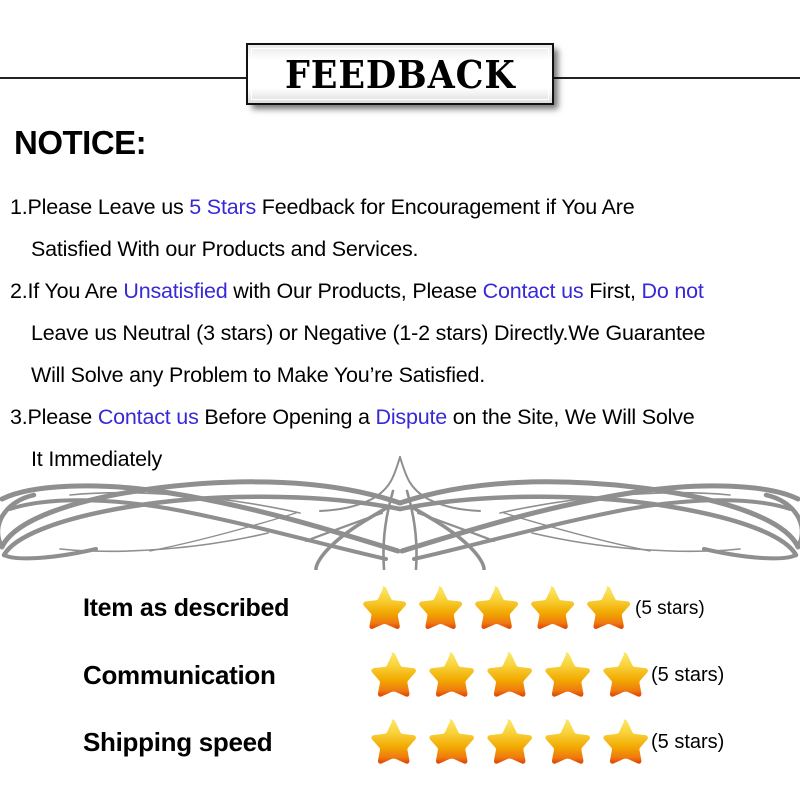 This screenshot has width=800, height=800. What do you see at coordinates (67, 291) in the screenshot?
I see `notice-text: 2.If You Are` at bounding box center [67, 291].